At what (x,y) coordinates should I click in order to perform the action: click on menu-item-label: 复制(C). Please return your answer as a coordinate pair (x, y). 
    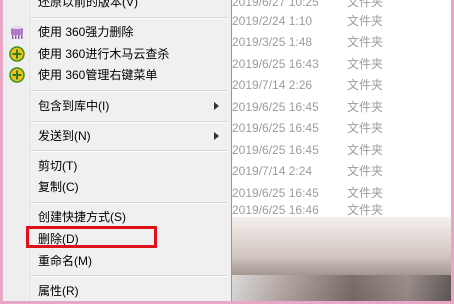
    Looking at the image, I should click on (58, 187).